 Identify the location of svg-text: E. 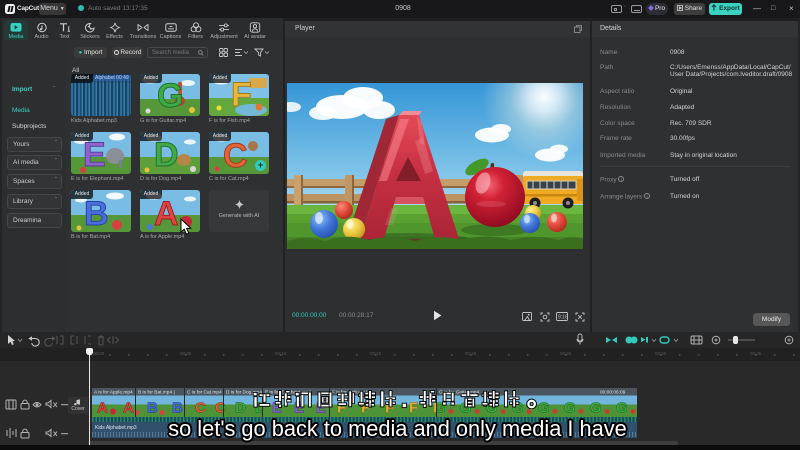
(94, 155).